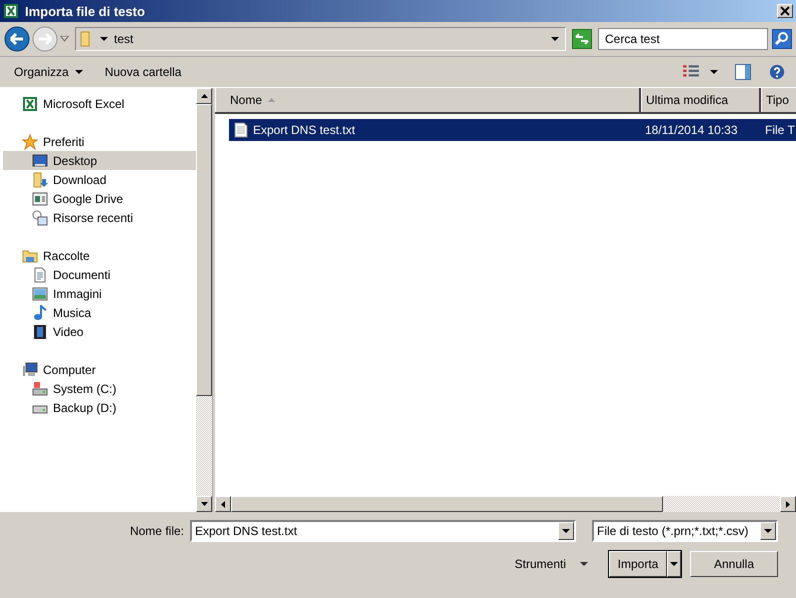 Image resolution: width=796 pixels, height=598 pixels. What do you see at coordinates (40, 312) in the screenshot?
I see `music-note-icon` at bounding box center [40, 312].